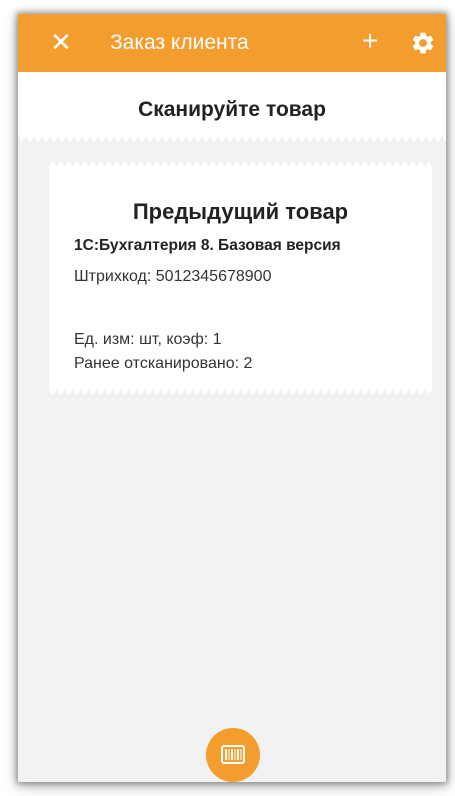  Describe the element at coordinates (61, 43) in the screenshot. I see `close-icon: ✕` at that location.